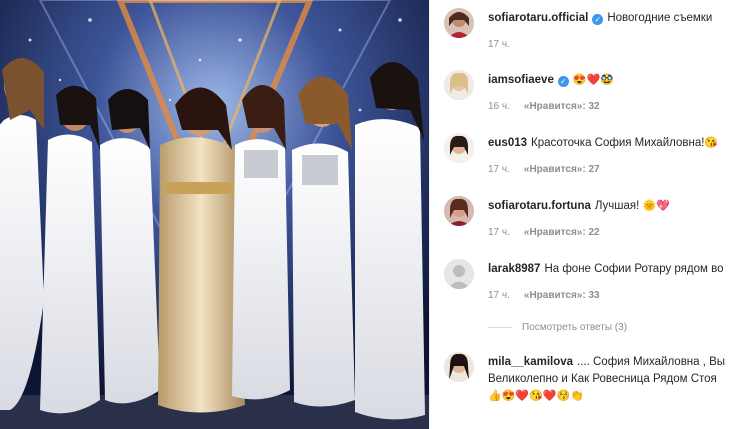 This screenshot has height=429, width=729. Describe the element at coordinates (562, 232) in the screenshot. I see `comment-likes: «Нравится»: 22` at that location.